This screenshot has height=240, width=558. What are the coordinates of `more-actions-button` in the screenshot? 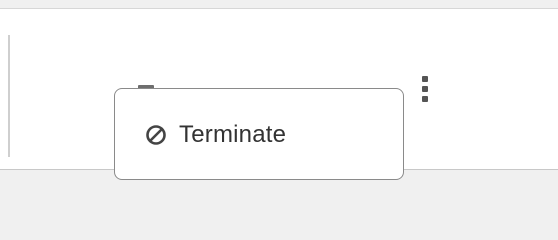 It's located at (425, 89).